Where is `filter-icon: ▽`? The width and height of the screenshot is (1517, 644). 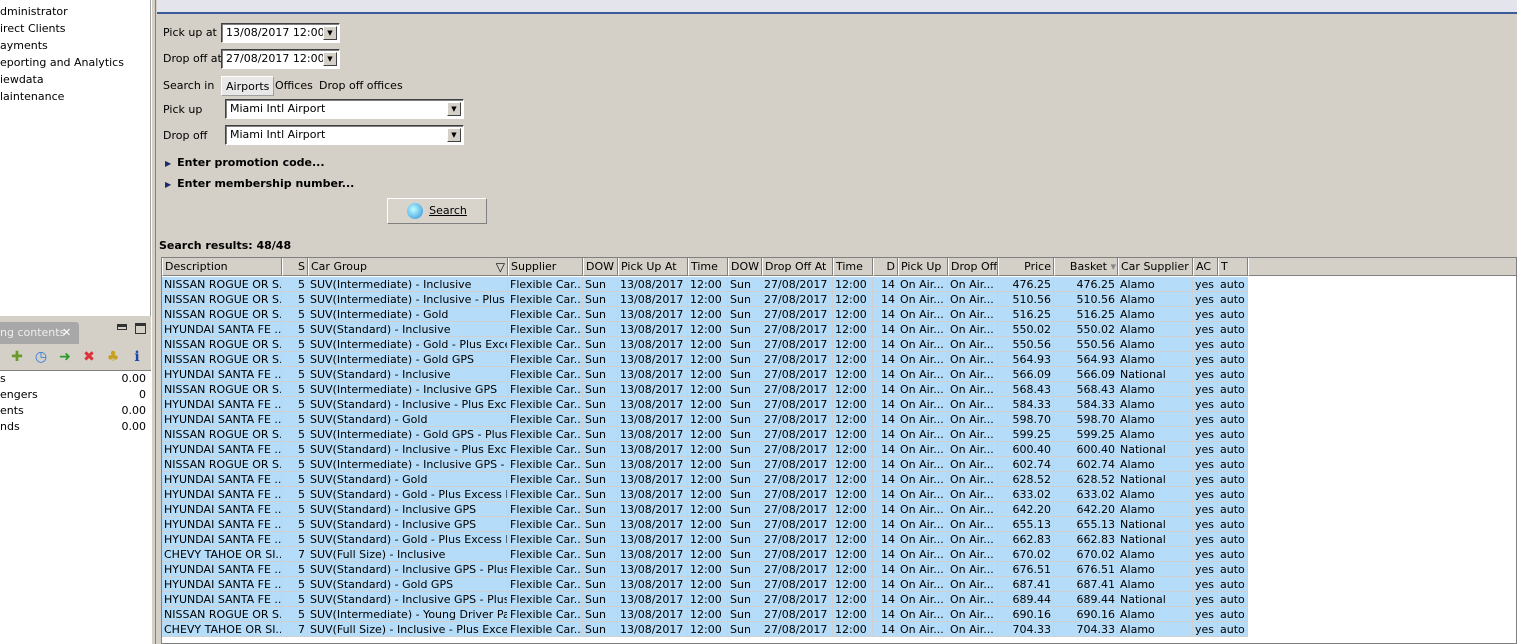 filter-icon: ▽ is located at coordinates (500, 266).